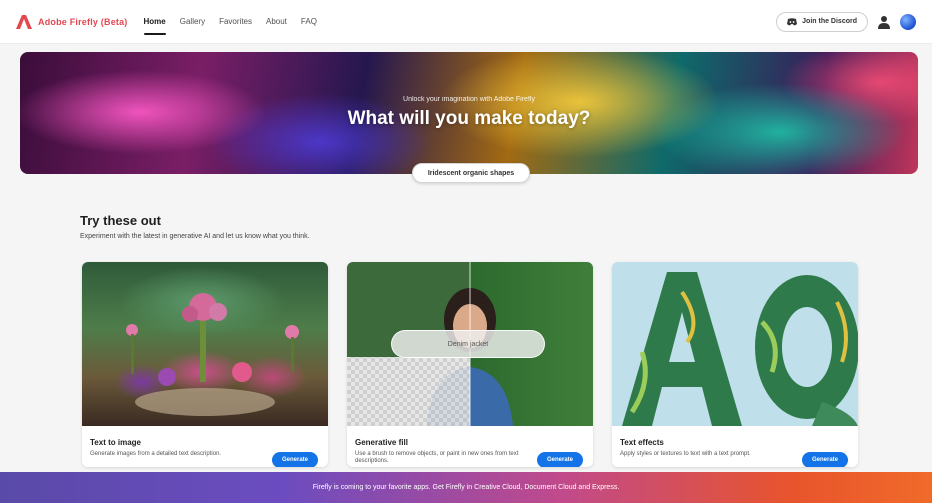  What do you see at coordinates (115, 442) in the screenshot?
I see `card-title: Text to image` at bounding box center [115, 442].